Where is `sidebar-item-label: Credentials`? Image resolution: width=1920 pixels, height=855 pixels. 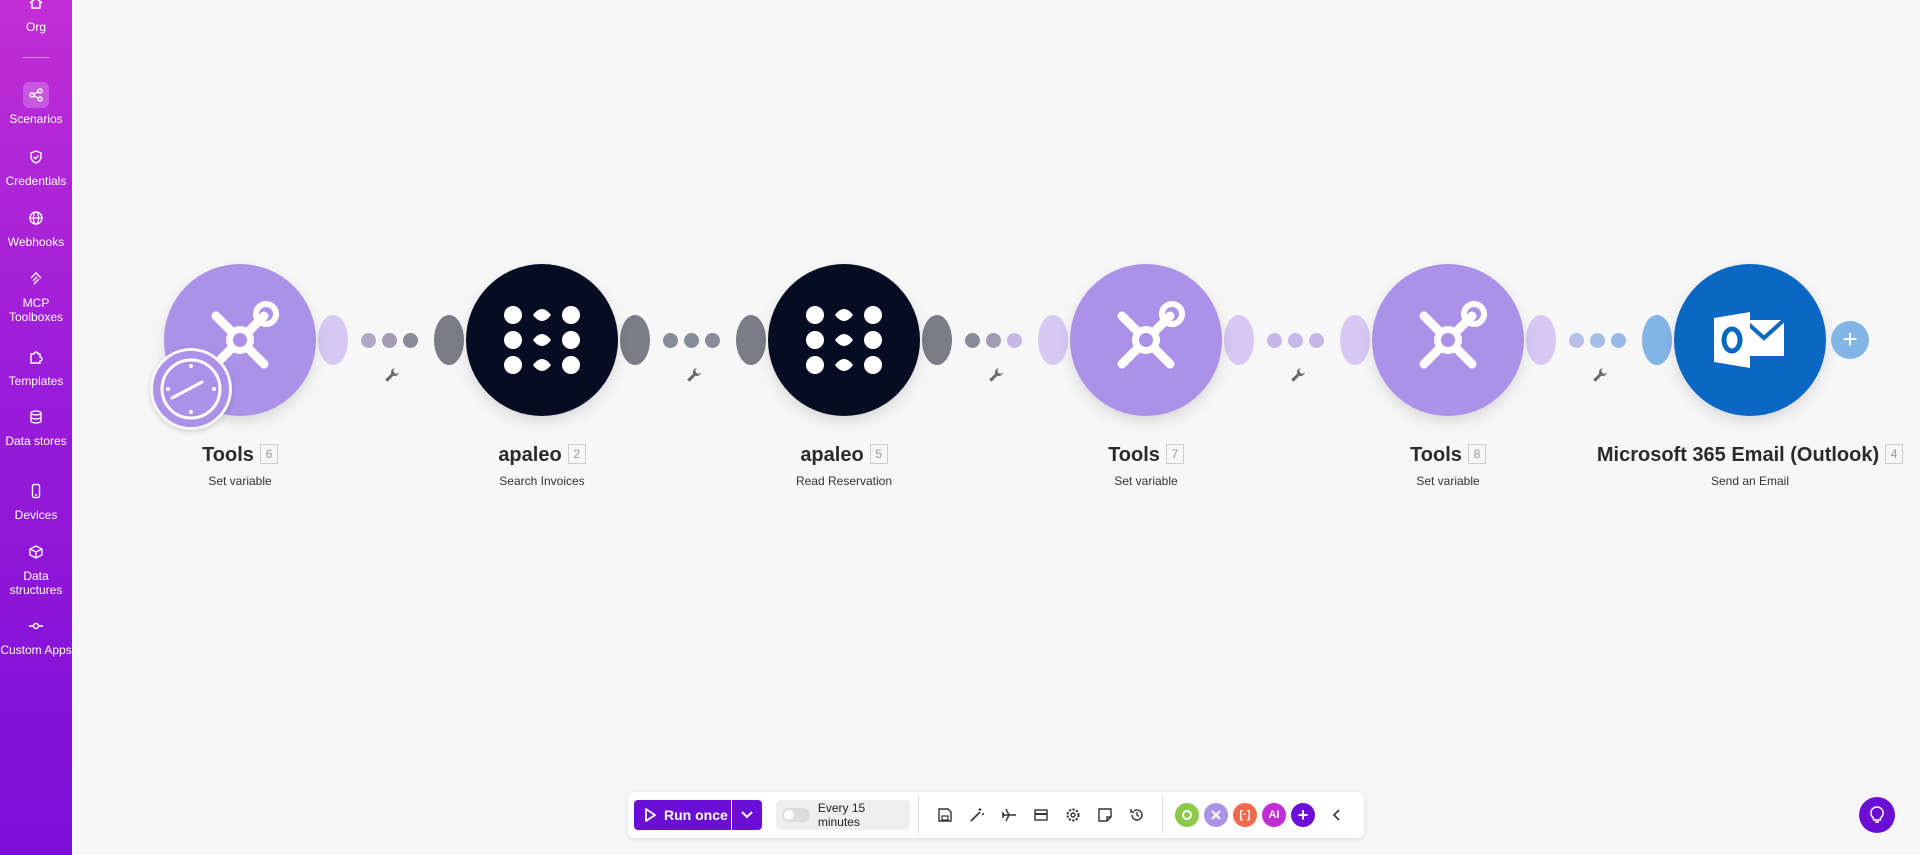 sidebar-item-label: Credentials is located at coordinates (36, 181).